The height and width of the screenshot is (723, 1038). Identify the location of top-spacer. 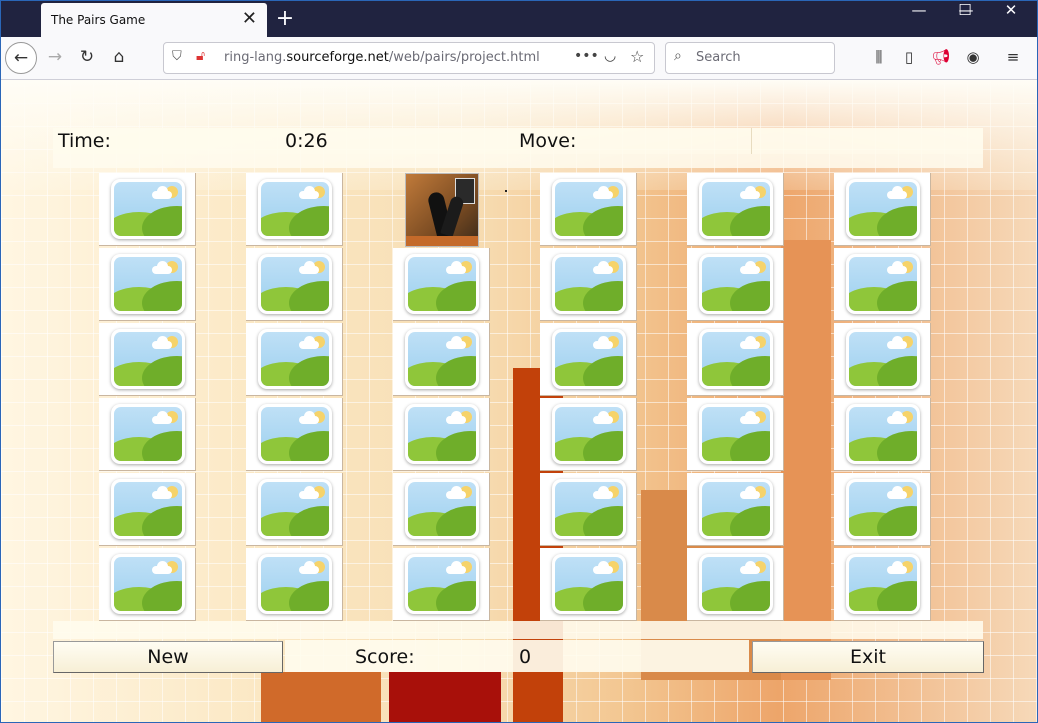
(518, 161).